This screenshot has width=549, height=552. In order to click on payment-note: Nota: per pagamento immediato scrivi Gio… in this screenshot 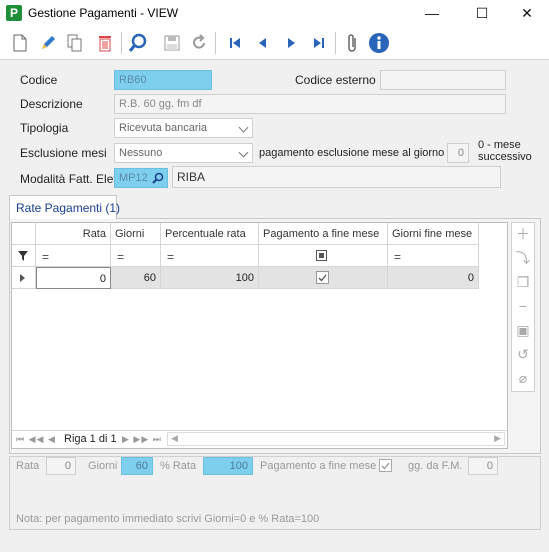, I will do `click(168, 519)`.